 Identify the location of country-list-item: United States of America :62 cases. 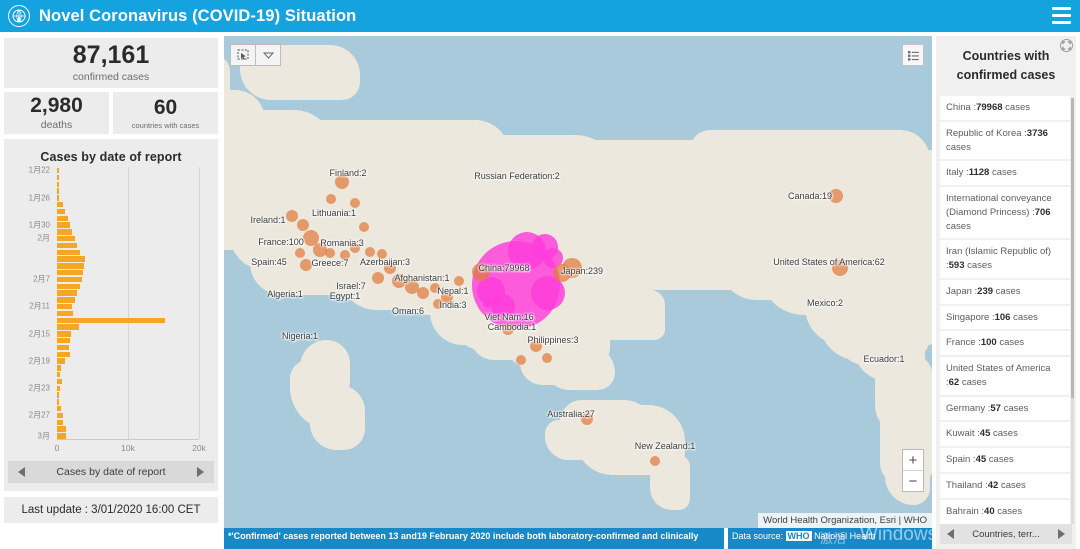
(1005, 376).